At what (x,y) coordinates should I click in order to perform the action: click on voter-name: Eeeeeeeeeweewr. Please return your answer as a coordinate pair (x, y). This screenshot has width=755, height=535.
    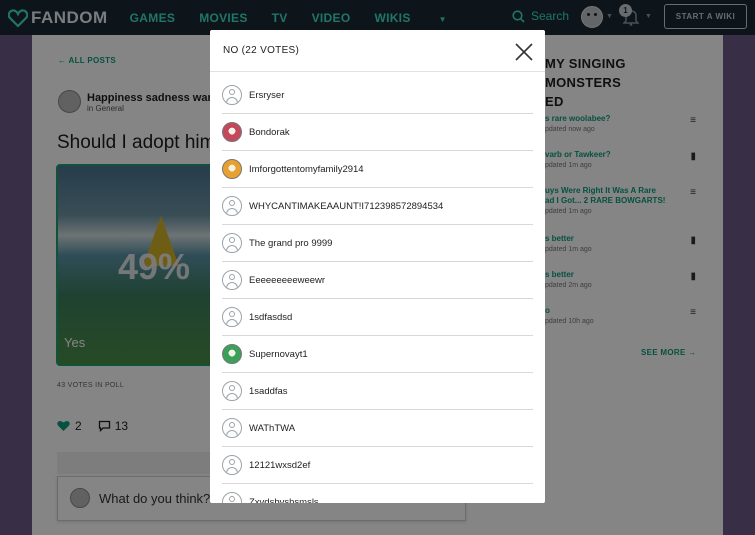
    Looking at the image, I should click on (287, 280).